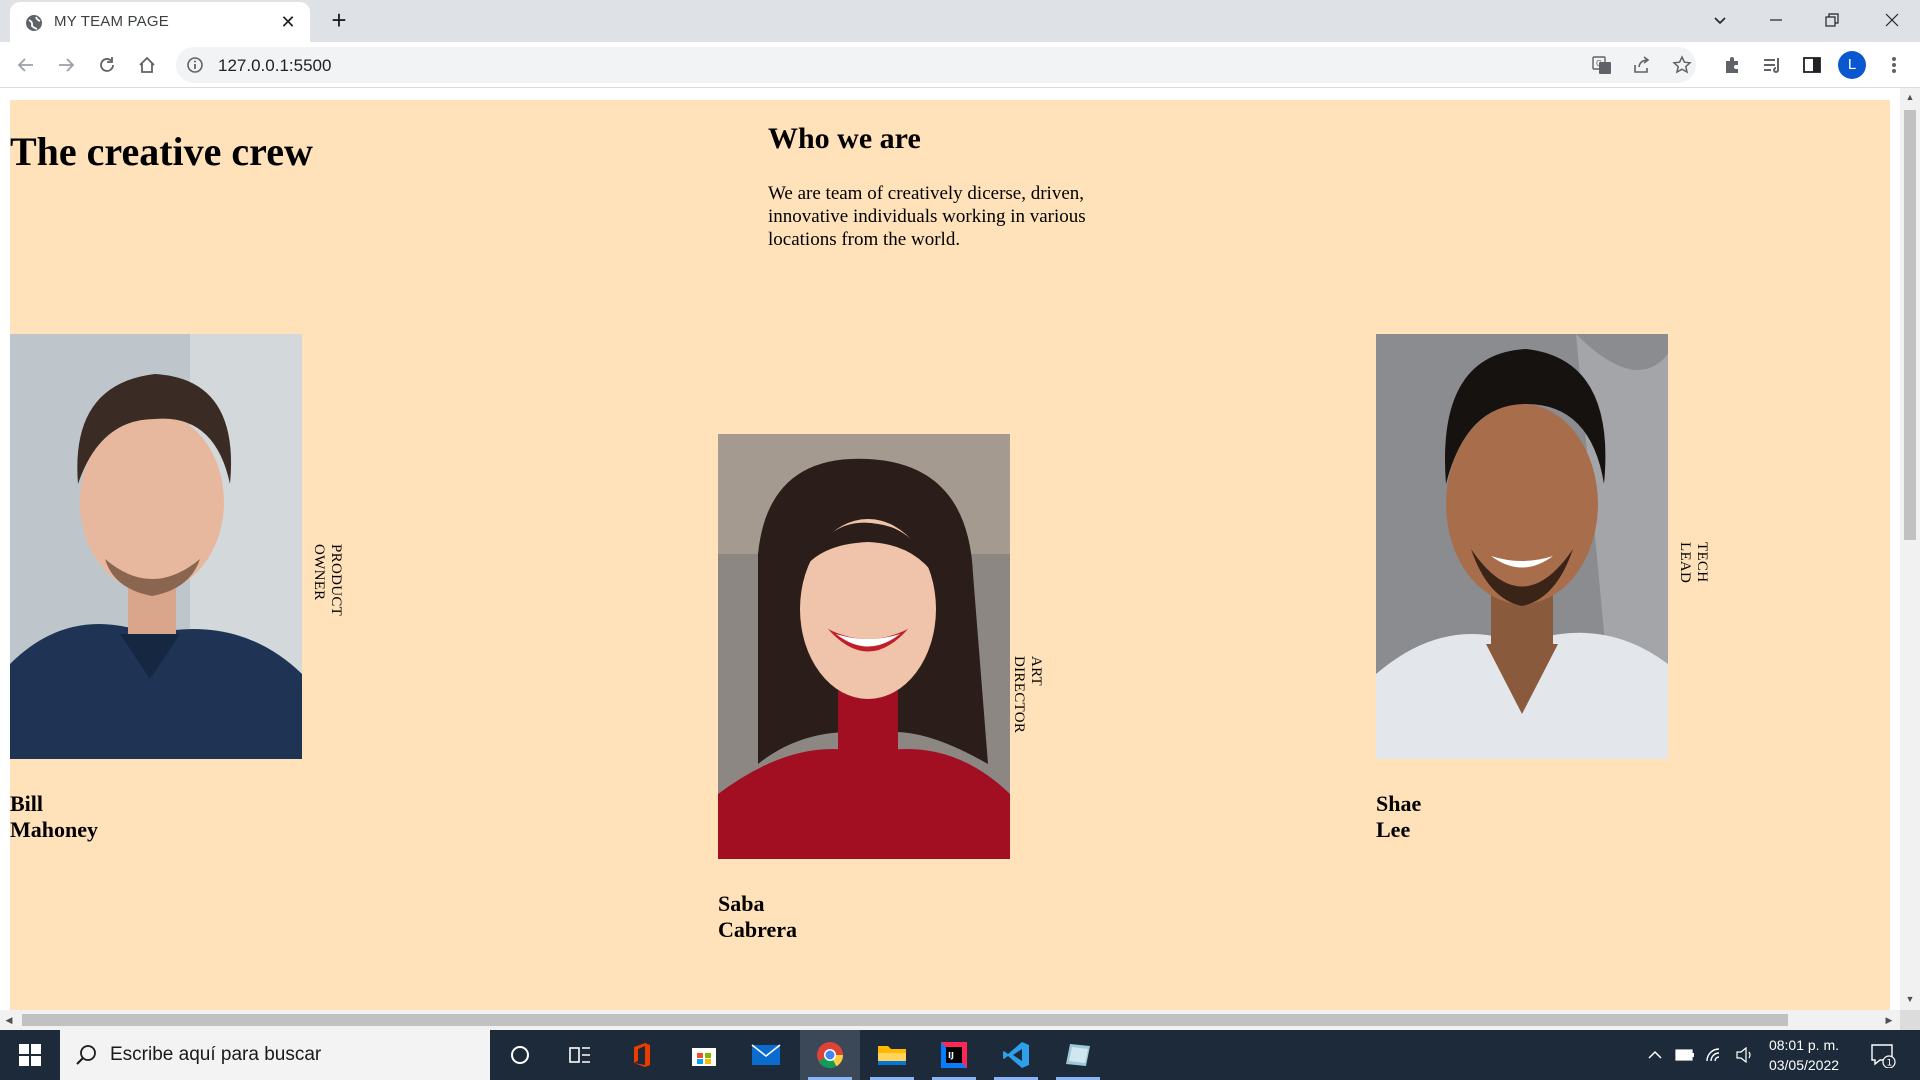 The image size is (1920, 1080). What do you see at coordinates (830, 1055) in the screenshot?
I see `chrome-icon` at bounding box center [830, 1055].